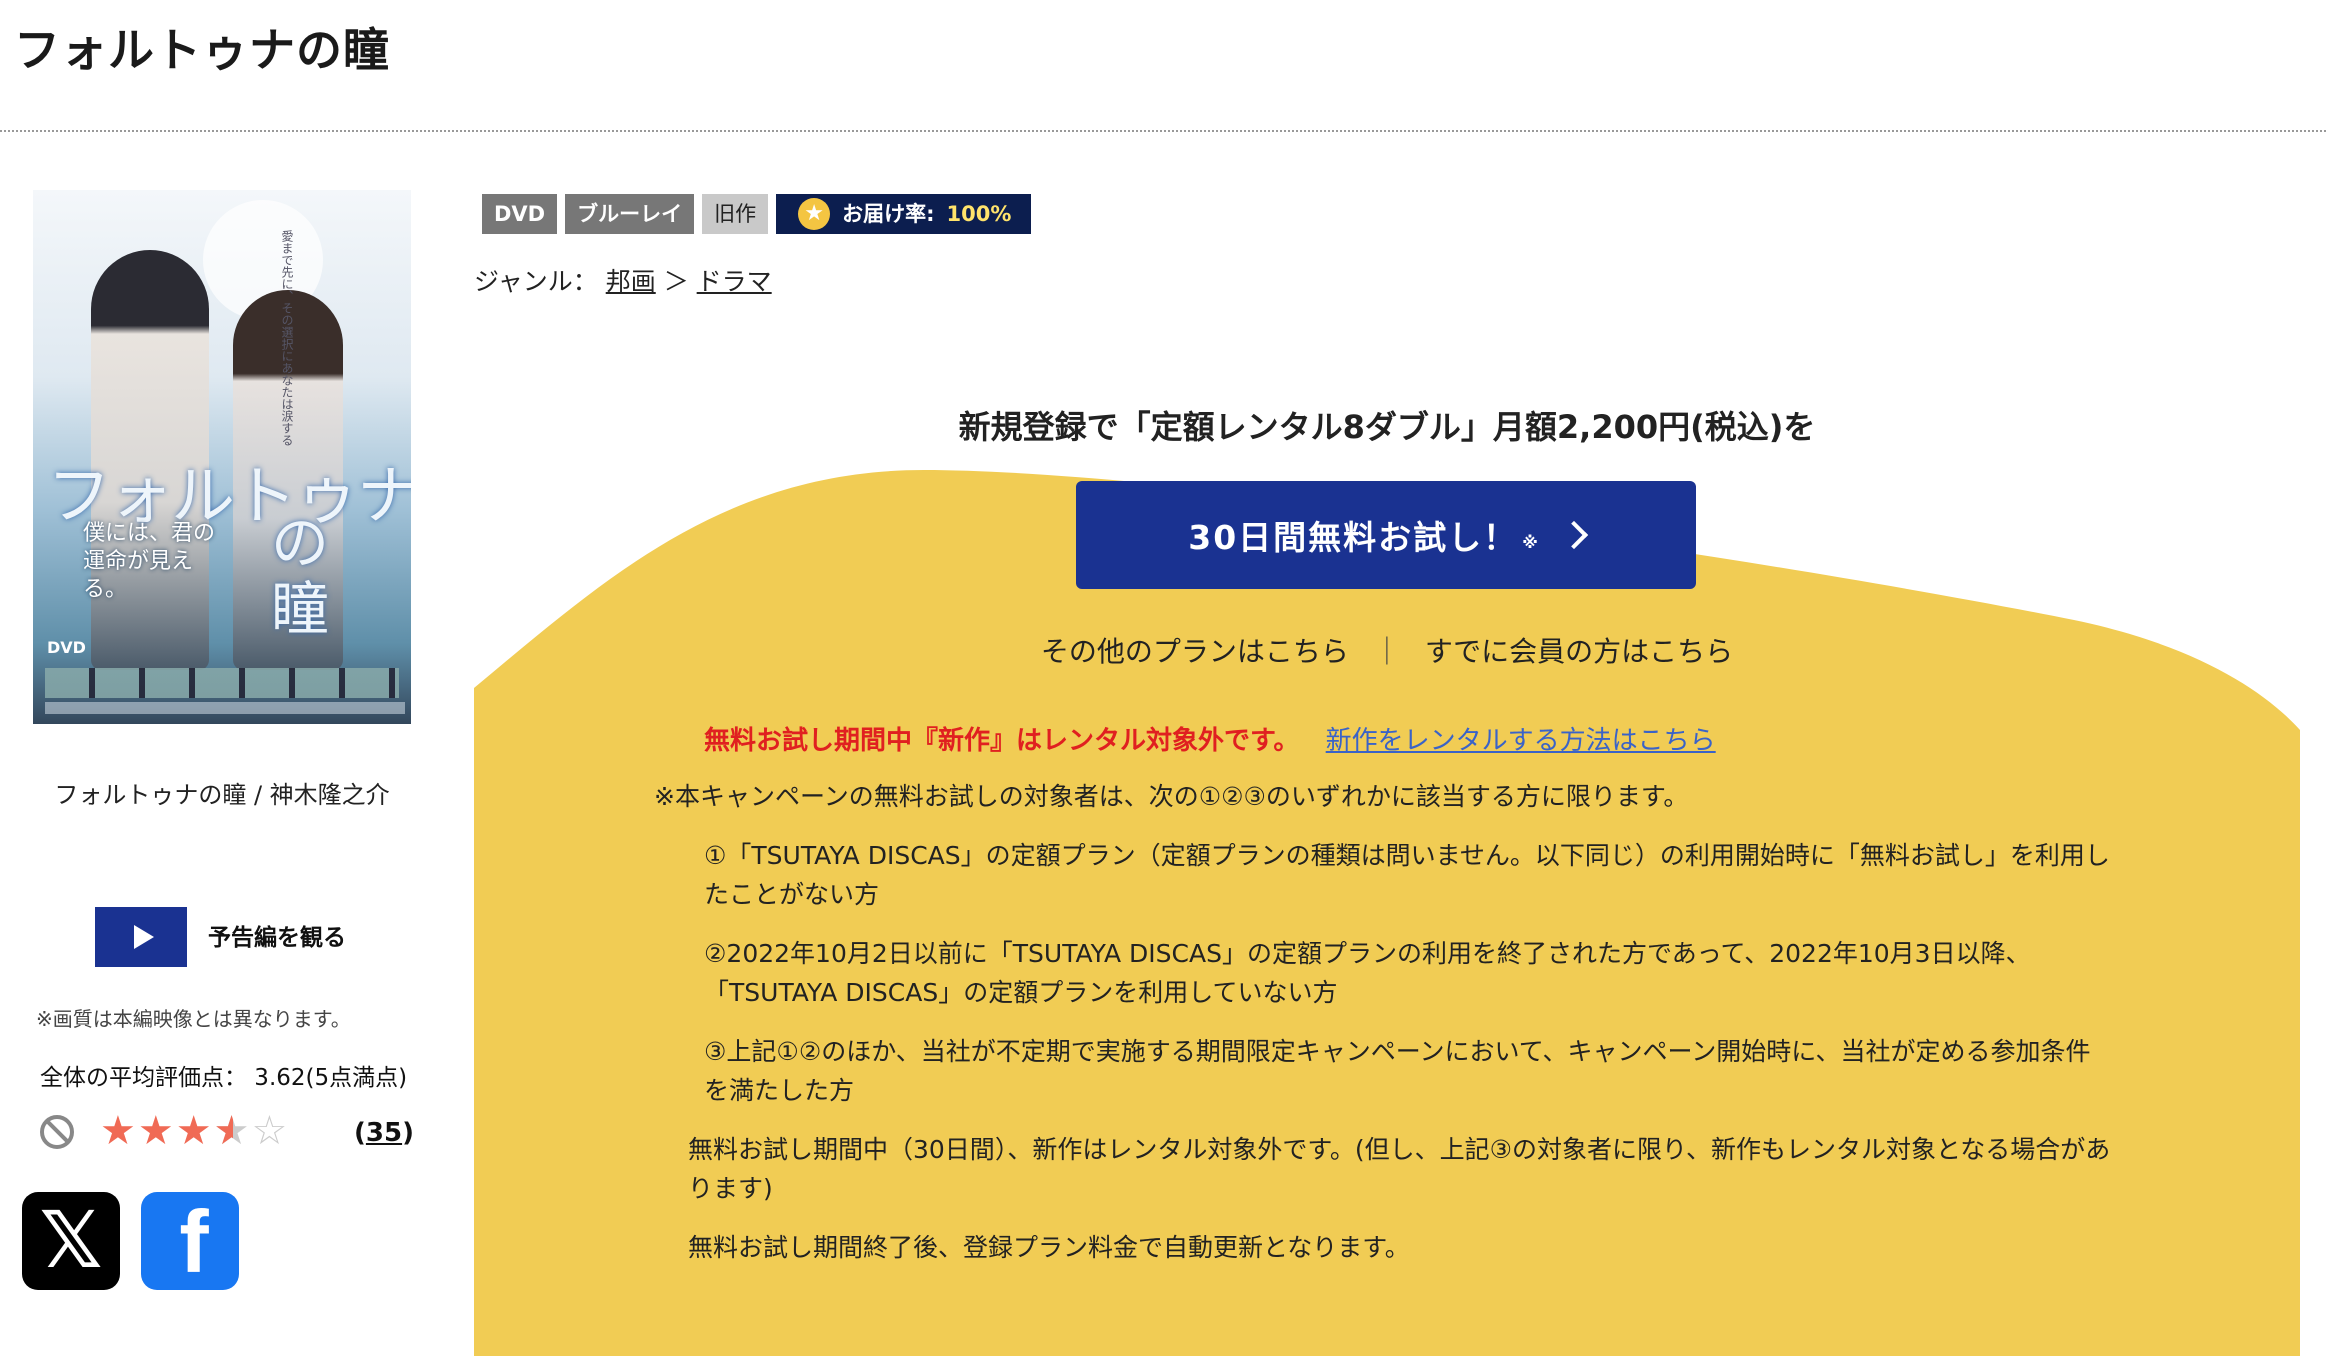 This screenshot has height=1356, width=2326. I want to click on star-empty-icon: ☆, so click(270, 1131).